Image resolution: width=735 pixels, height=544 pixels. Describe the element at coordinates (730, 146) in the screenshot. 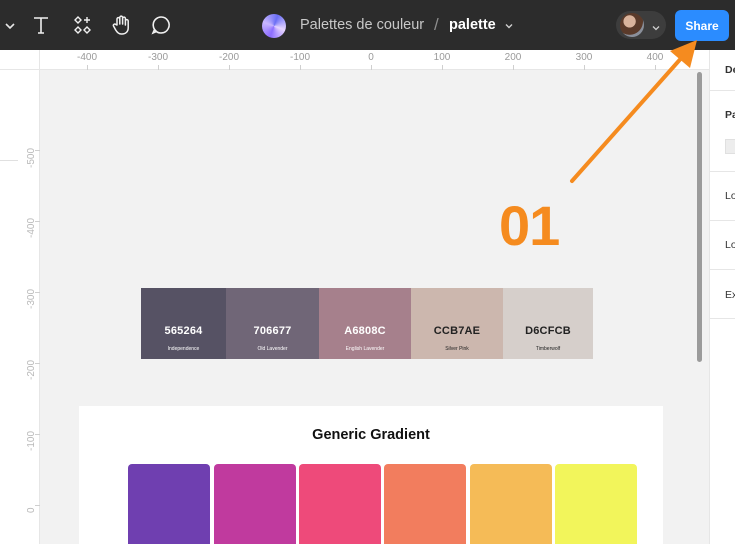

I see `panel-color-input` at that location.